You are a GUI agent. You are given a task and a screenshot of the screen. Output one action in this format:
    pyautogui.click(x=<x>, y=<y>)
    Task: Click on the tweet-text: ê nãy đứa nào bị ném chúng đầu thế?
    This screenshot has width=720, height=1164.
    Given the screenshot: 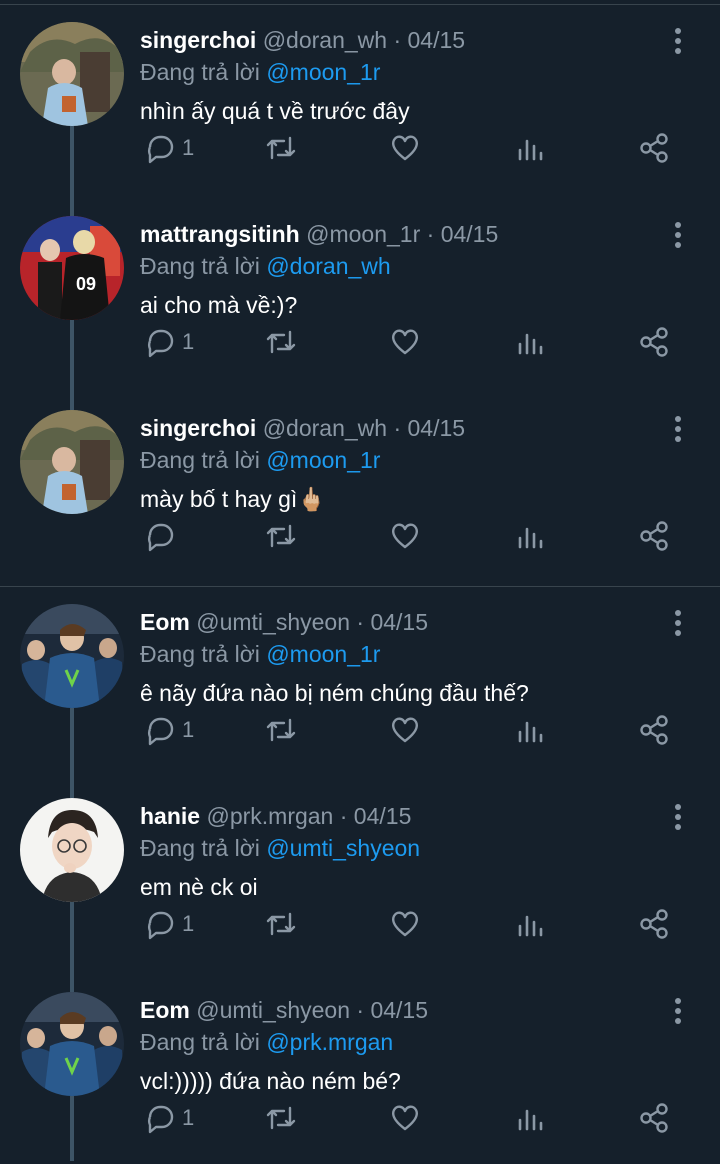 What is the action you would take?
    pyautogui.click(x=334, y=693)
    